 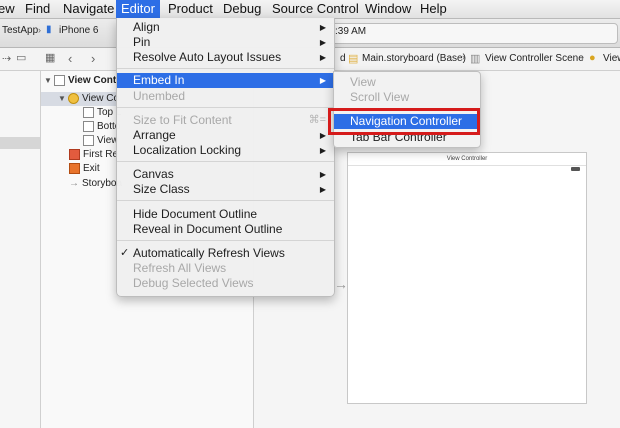 What do you see at coordinates (225, 135) in the screenshot?
I see `menu-item-arrange: Arrange ▶` at bounding box center [225, 135].